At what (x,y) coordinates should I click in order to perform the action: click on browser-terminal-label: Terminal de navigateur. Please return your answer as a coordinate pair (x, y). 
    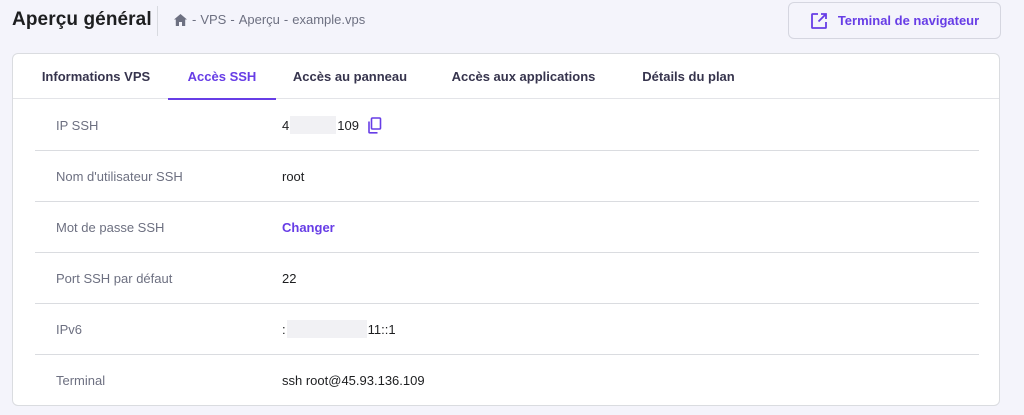
    Looking at the image, I should click on (908, 20).